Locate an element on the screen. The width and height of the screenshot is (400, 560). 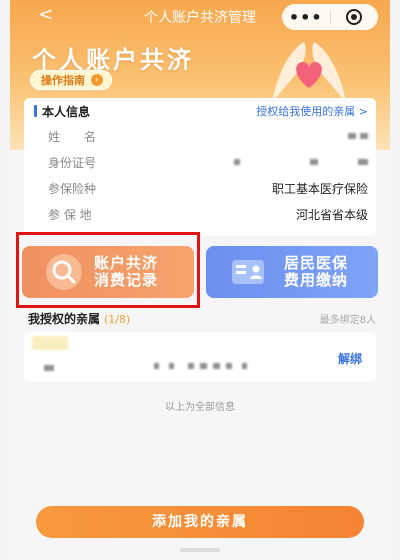
relatives-count: (1/8) is located at coordinates (117, 319).